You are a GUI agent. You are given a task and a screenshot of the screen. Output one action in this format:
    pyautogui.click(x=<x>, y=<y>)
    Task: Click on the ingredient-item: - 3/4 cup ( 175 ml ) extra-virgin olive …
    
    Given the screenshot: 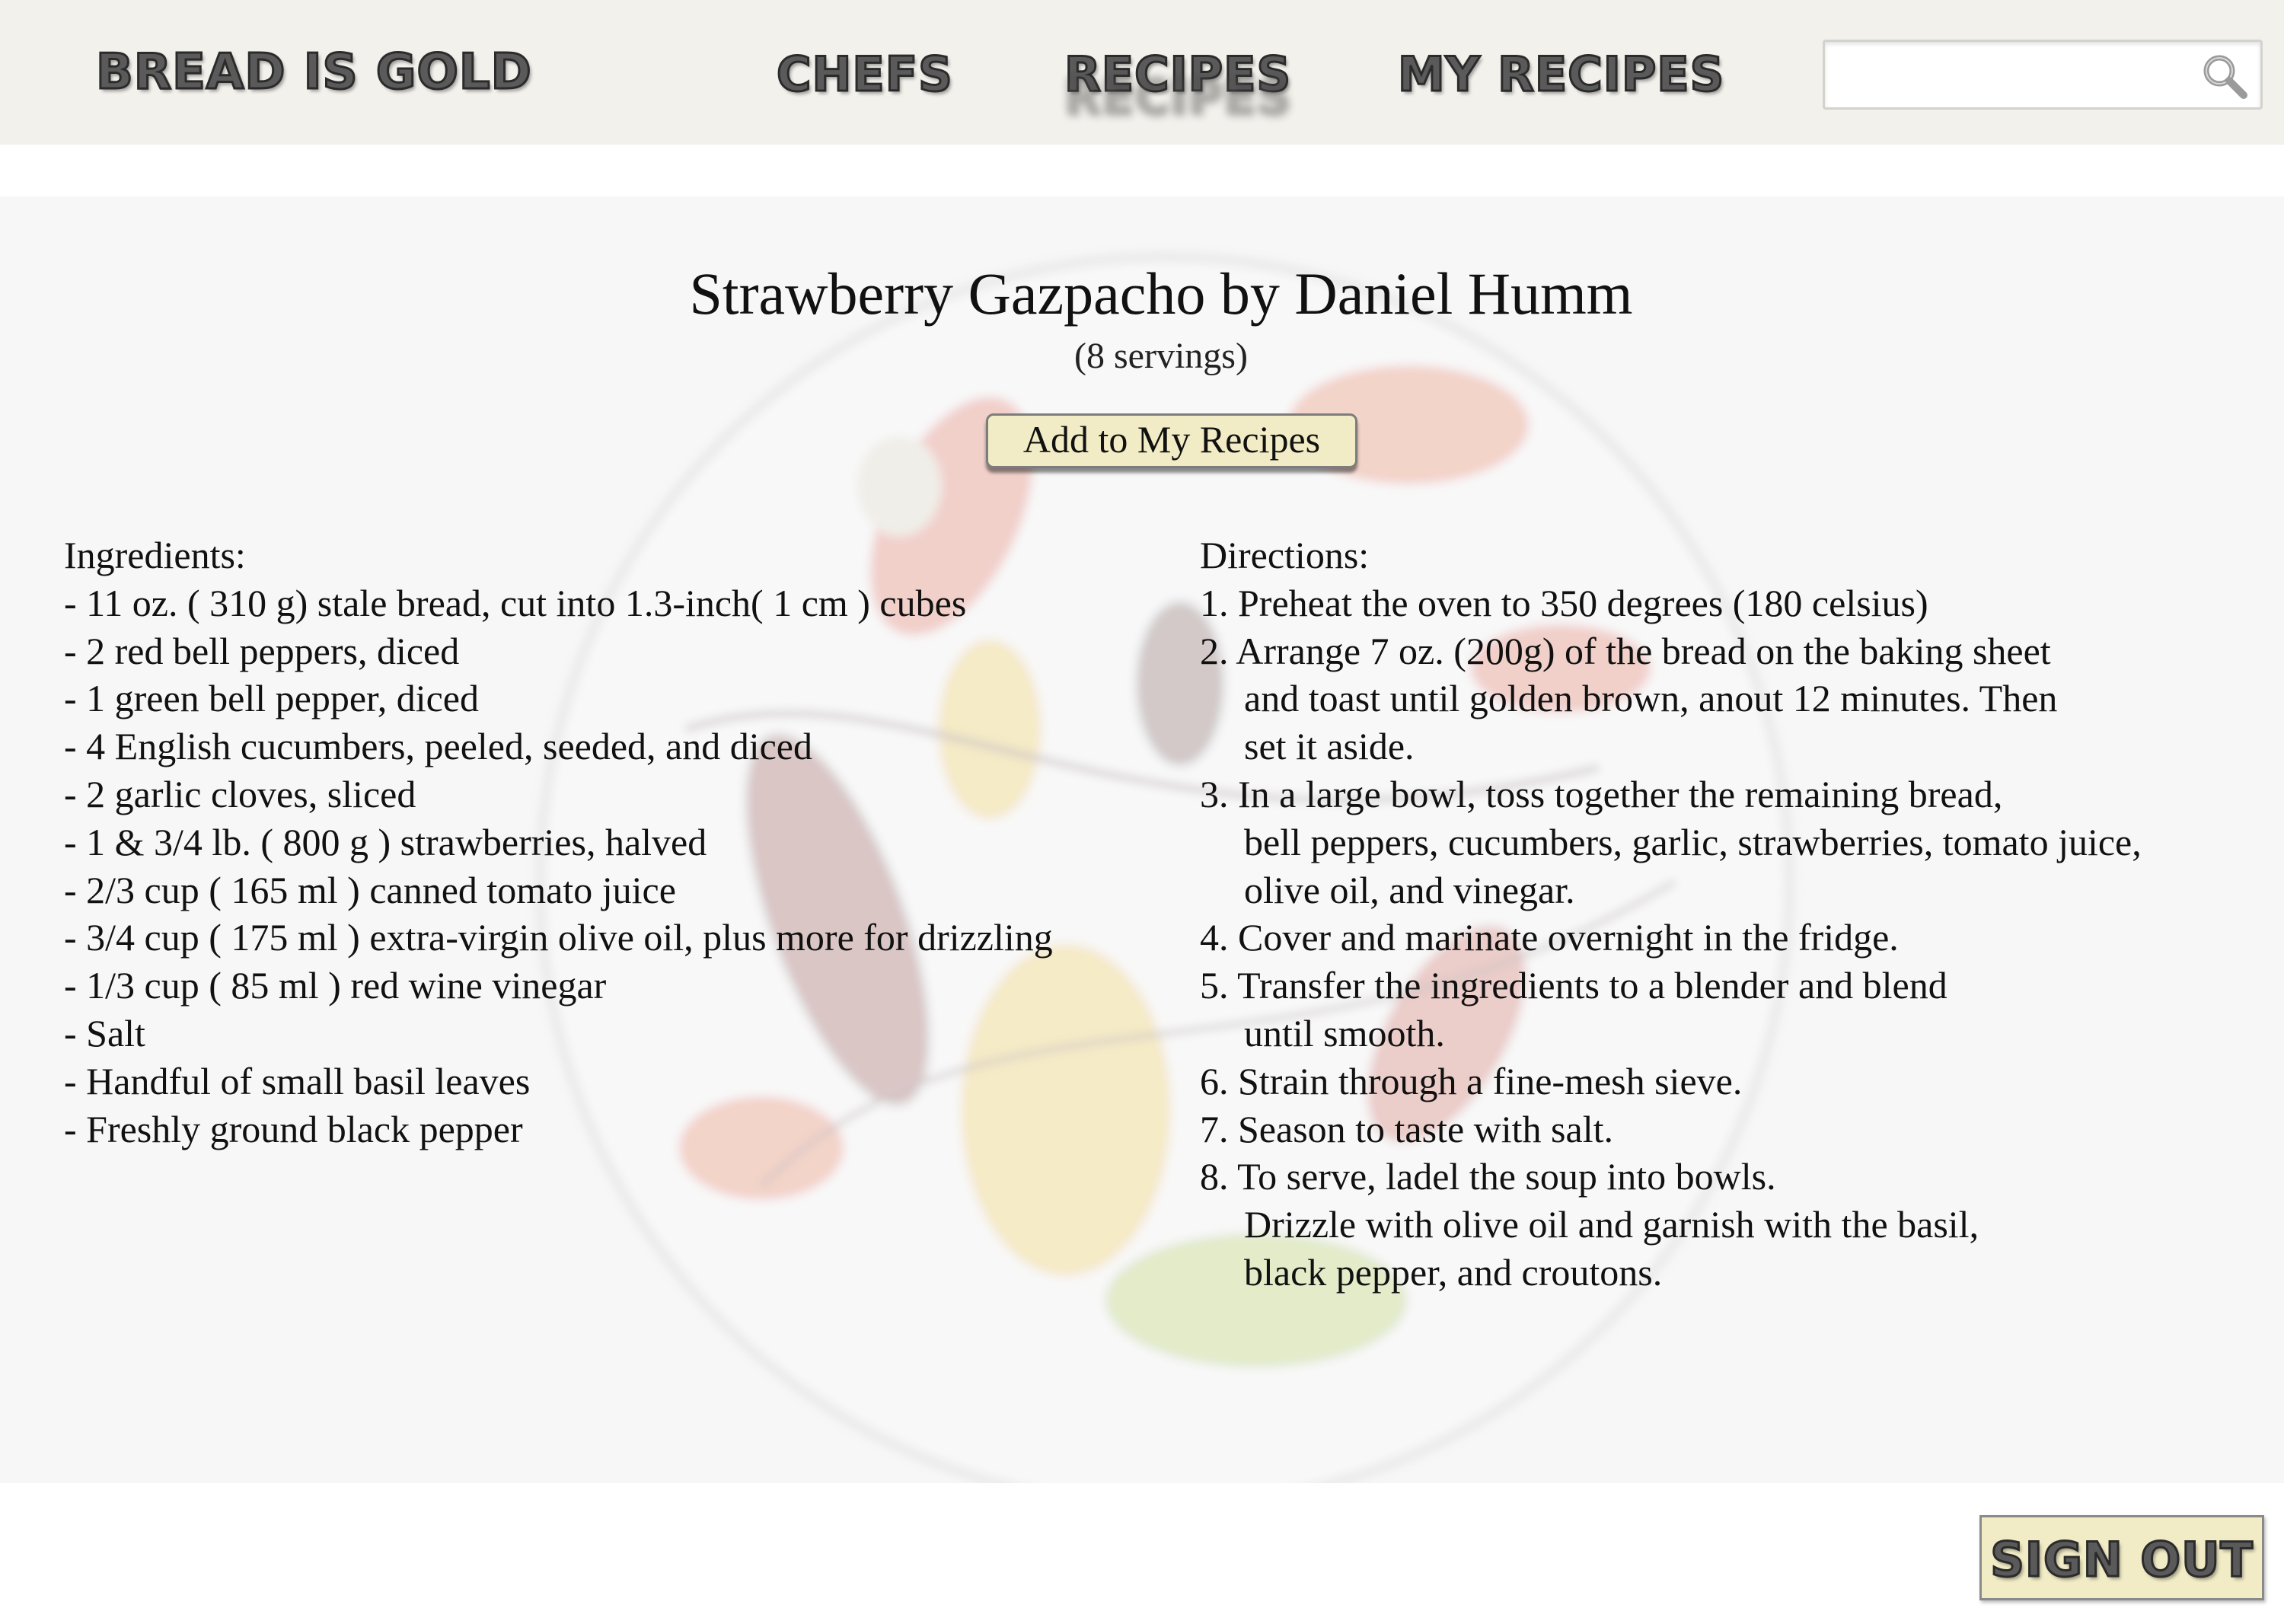 What is the action you would take?
    pyautogui.click(x=558, y=938)
    